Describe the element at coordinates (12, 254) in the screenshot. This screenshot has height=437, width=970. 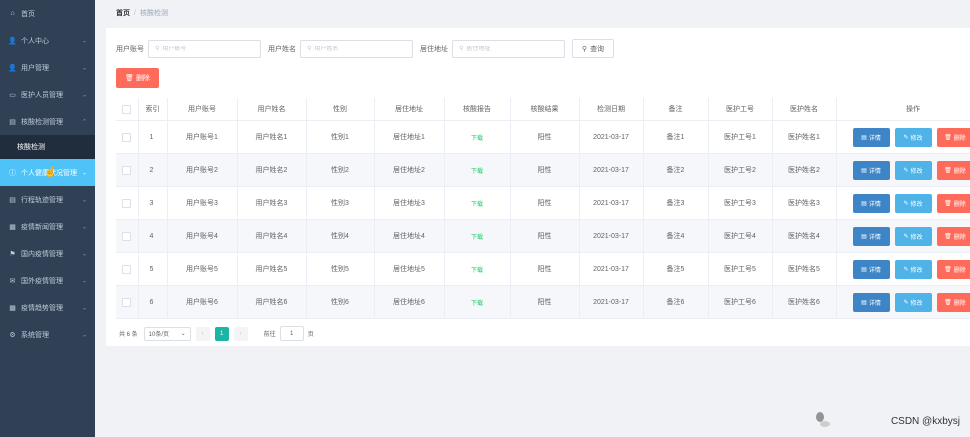
I see `flag-icon: ⚑` at that location.